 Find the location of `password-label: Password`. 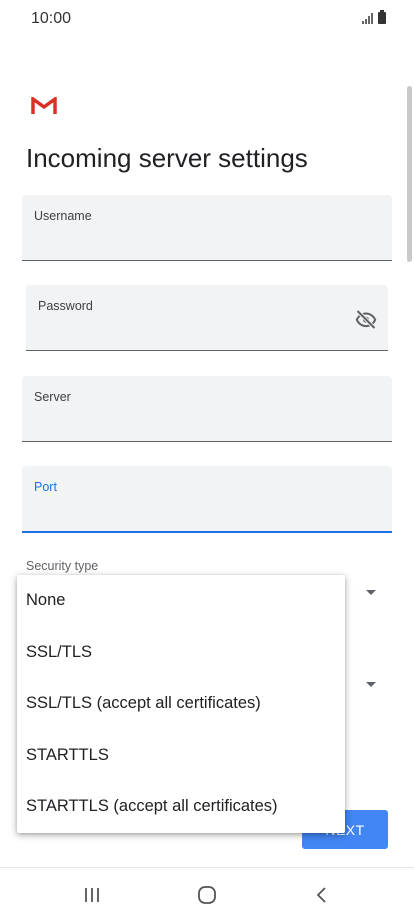

password-label: Password is located at coordinates (65, 306).